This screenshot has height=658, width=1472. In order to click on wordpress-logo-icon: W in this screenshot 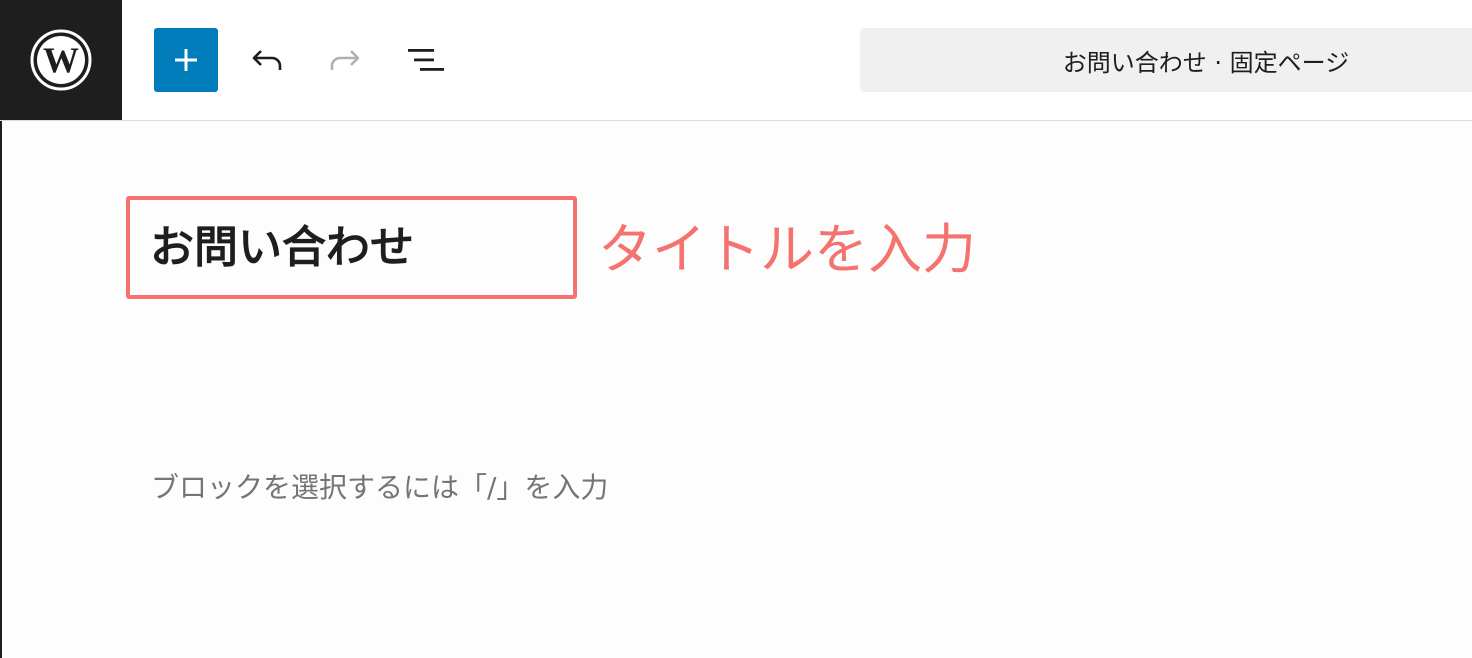, I will do `click(61, 60)`.